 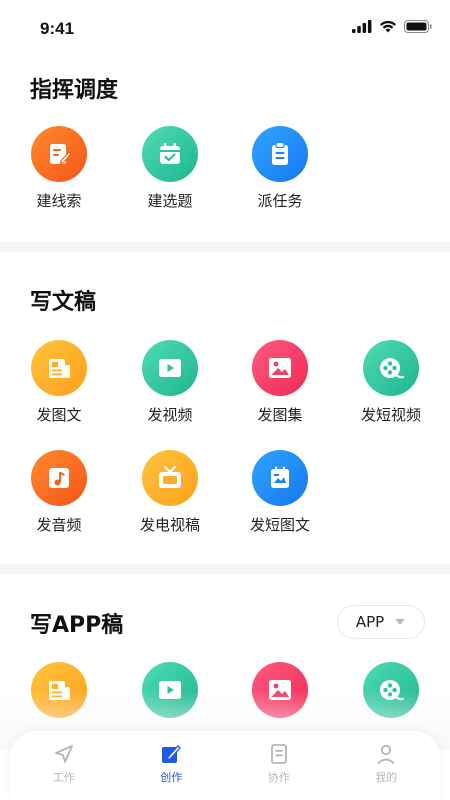 I want to click on post-audio-label: 发音频, so click(x=59, y=525).